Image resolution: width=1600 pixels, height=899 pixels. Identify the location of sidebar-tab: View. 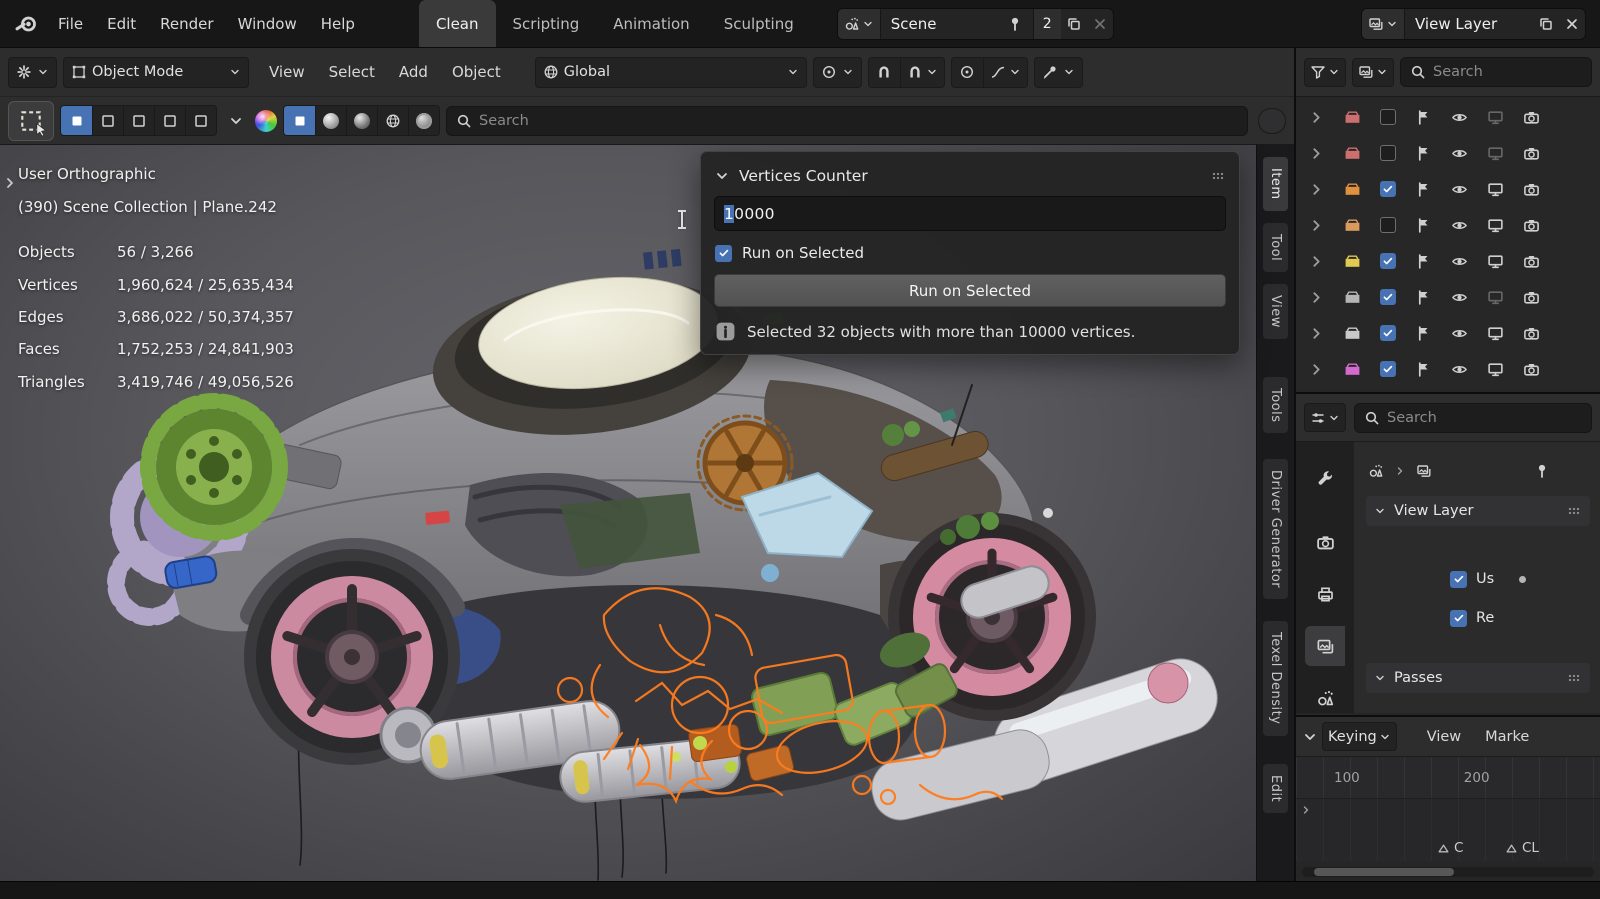
(1275, 311).